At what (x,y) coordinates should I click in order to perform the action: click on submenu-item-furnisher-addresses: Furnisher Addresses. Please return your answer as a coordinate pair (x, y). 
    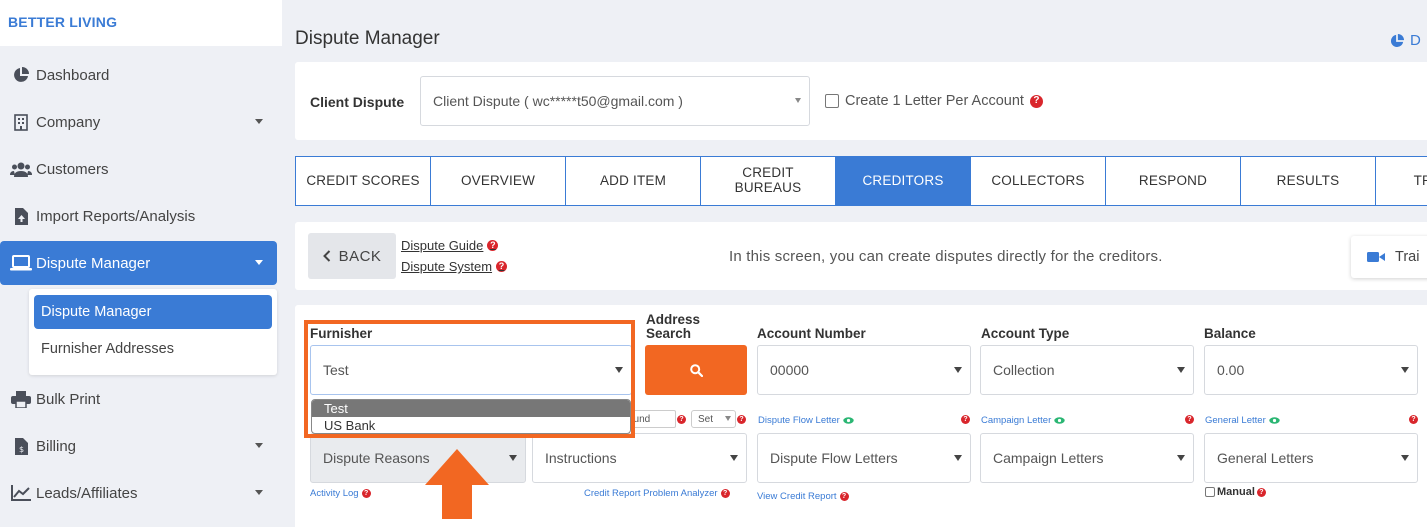
    Looking at the image, I should click on (153, 349).